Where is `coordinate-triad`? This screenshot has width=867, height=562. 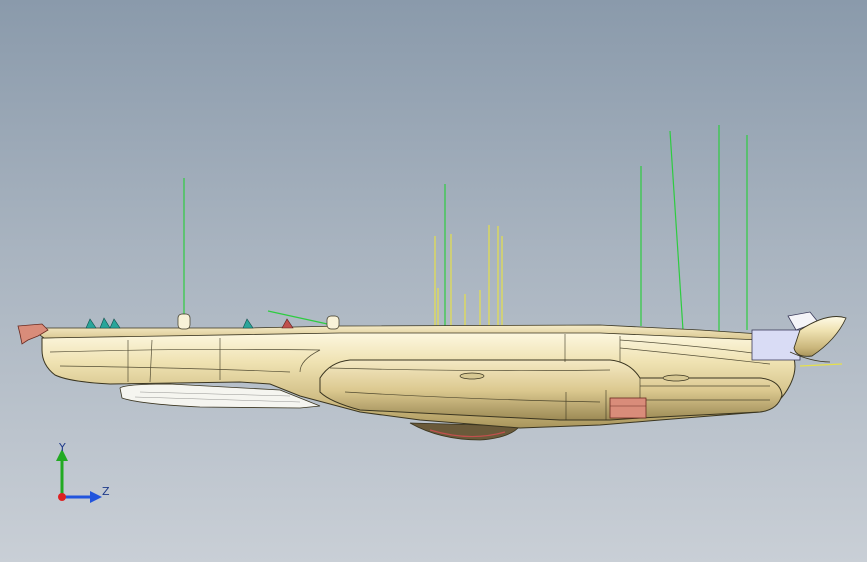
coordinate-triad is located at coordinates (79, 476).